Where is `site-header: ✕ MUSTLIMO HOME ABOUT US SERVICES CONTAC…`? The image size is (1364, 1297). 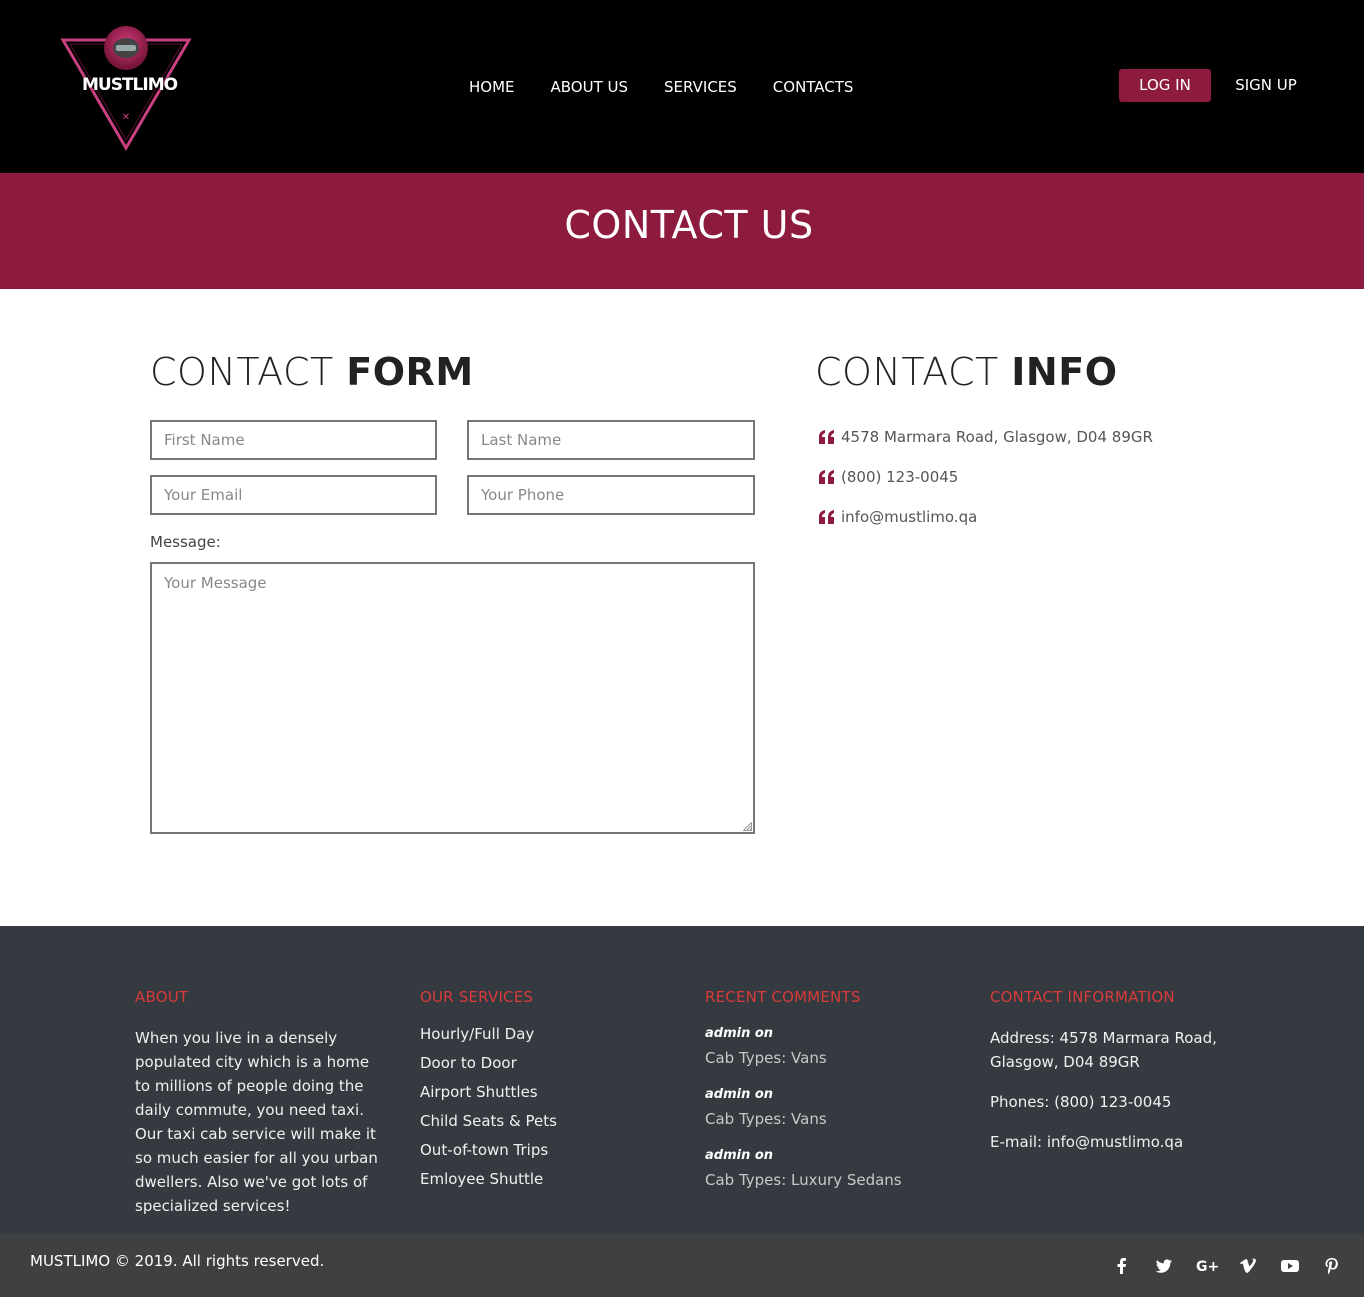
site-header: ✕ MUSTLIMO HOME ABOUT US SERVICES CONTAC… is located at coordinates (682, 86).